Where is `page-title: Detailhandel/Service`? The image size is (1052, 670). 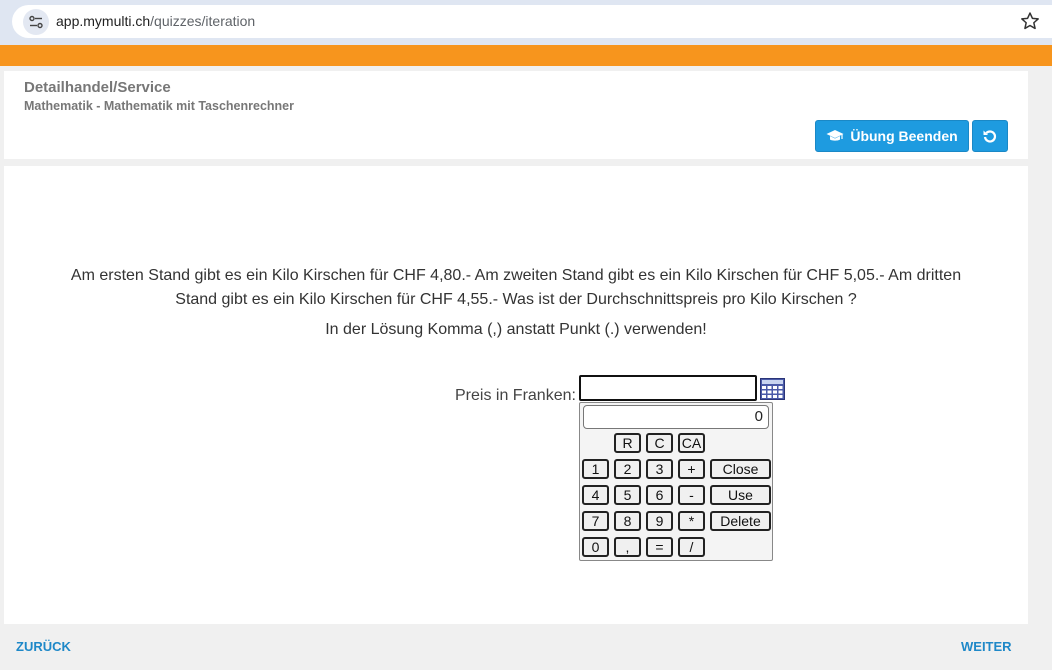
page-title: Detailhandel/Service is located at coordinates (97, 87).